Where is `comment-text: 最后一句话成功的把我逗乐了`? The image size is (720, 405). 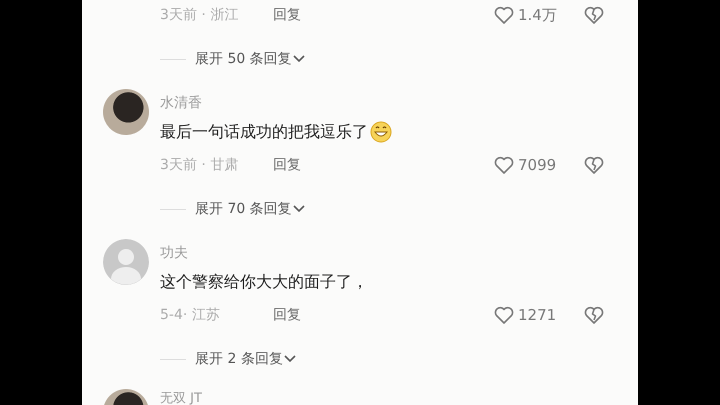
comment-text: 最后一句话成功的把我逗乐了 is located at coordinates (264, 132).